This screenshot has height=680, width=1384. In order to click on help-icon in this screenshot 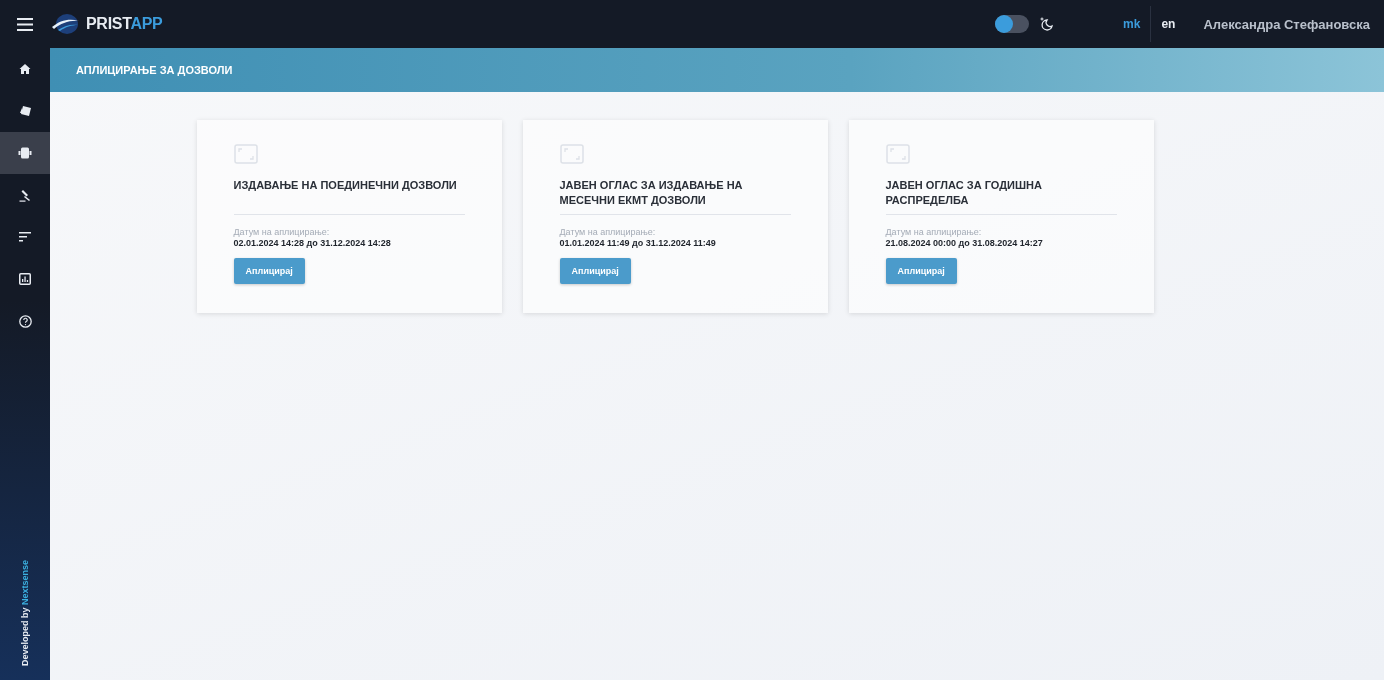, I will do `click(25, 321)`.